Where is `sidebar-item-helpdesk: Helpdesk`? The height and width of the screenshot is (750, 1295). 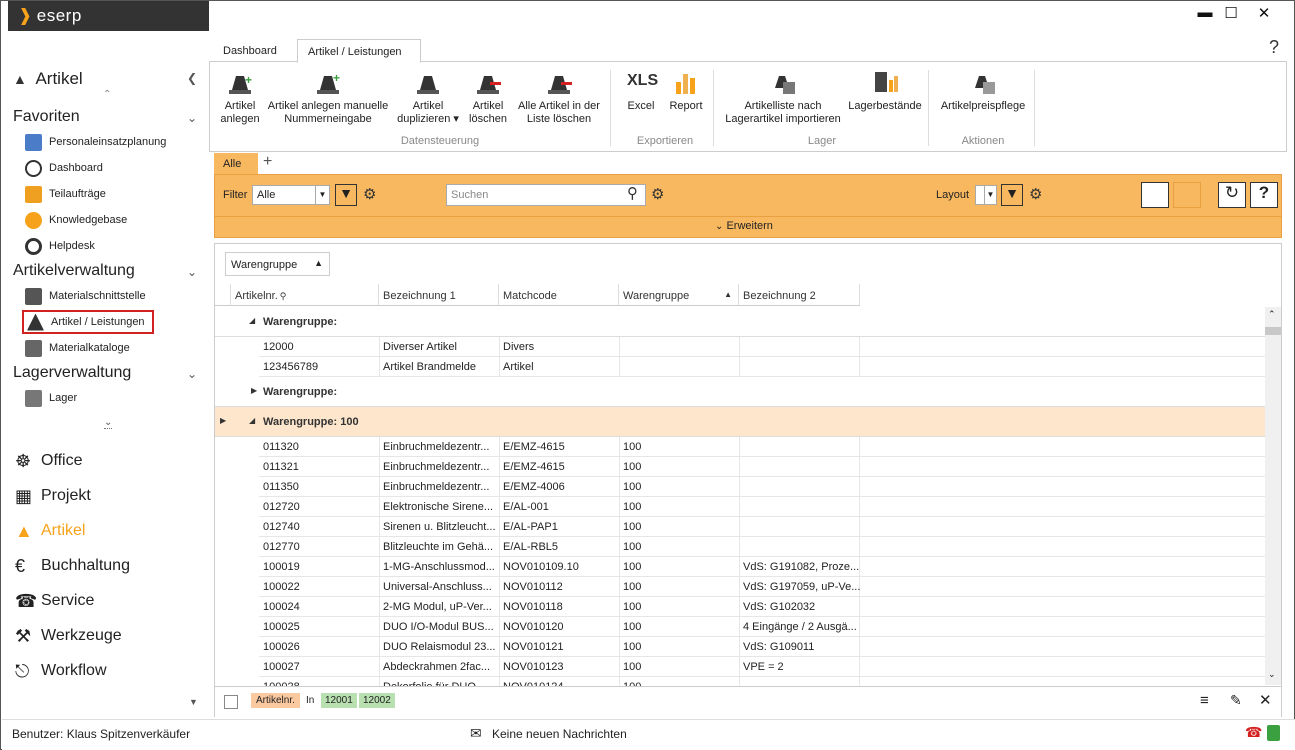
sidebar-item-helpdesk: Helpdesk is located at coordinates (115, 246).